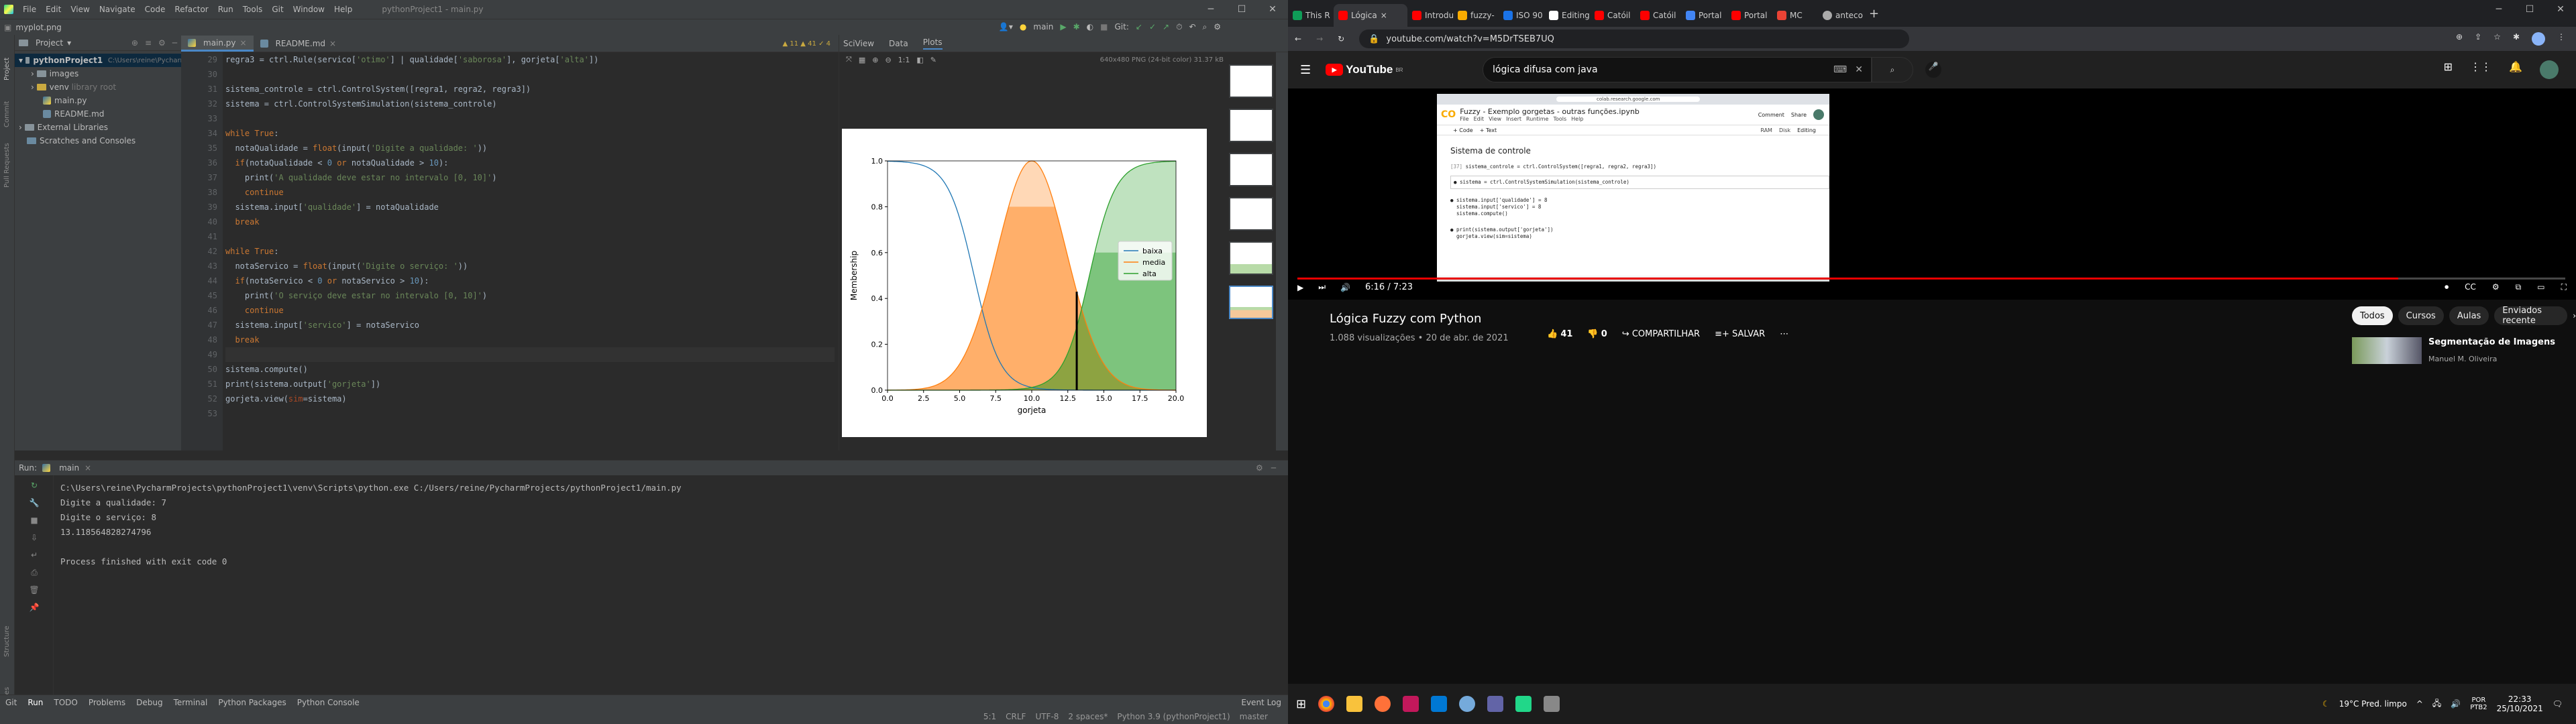 The height and width of the screenshot is (724, 2576). Describe the element at coordinates (1192, 27) in the screenshot. I see `undo-icon: ↶` at that location.